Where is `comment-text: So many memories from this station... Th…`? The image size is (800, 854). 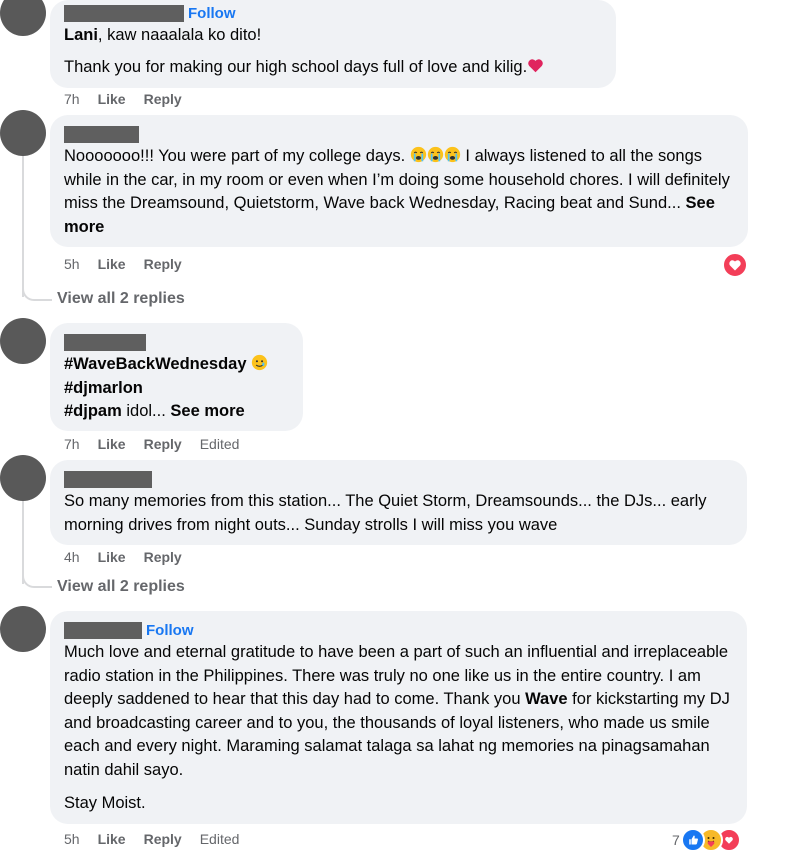
comment-text: So many memories from this station... Th… is located at coordinates (385, 513).